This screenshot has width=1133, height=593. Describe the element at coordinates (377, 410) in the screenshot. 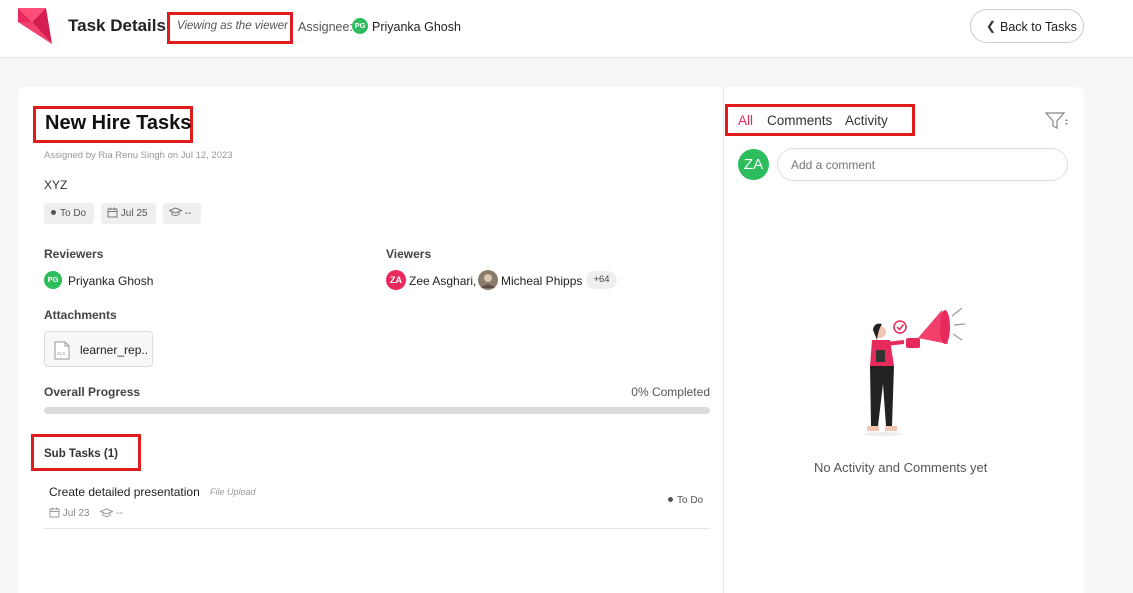

I see `progress-bar` at that location.